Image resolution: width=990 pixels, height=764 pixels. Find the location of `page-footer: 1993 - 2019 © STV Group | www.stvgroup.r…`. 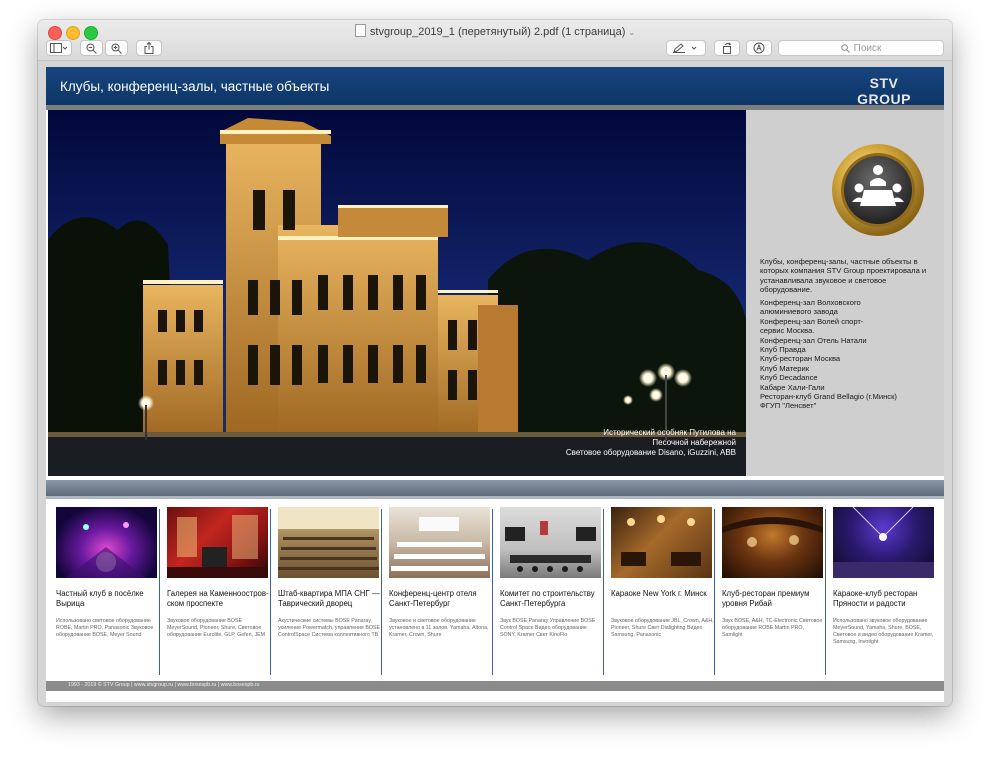

page-footer: 1993 - 2019 © STV Group | www.stvgroup.r… is located at coordinates (495, 686).